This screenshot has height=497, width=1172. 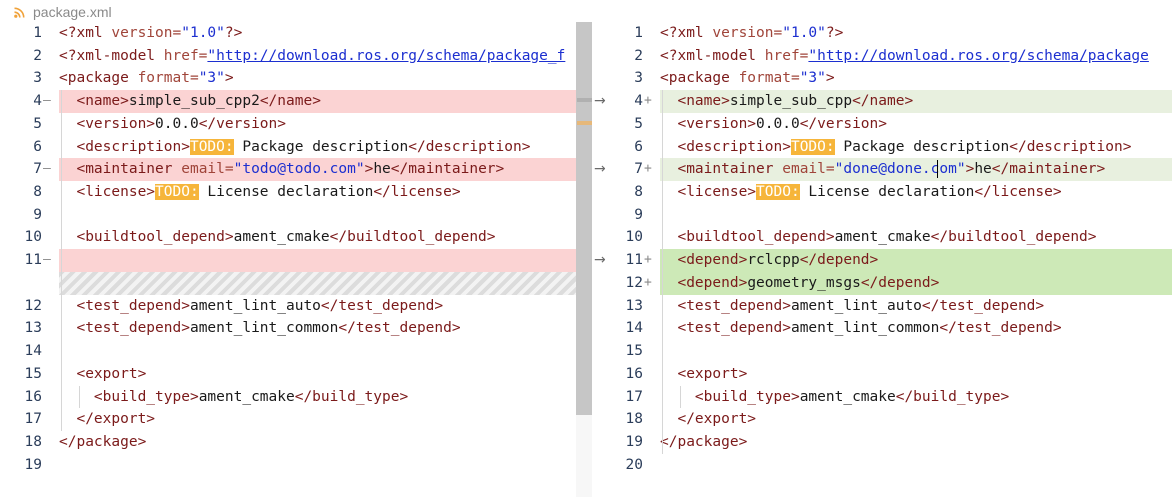 What do you see at coordinates (712, 282) in the screenshot?
I see `code-token: <depend>` at bounding box center [712, 282].